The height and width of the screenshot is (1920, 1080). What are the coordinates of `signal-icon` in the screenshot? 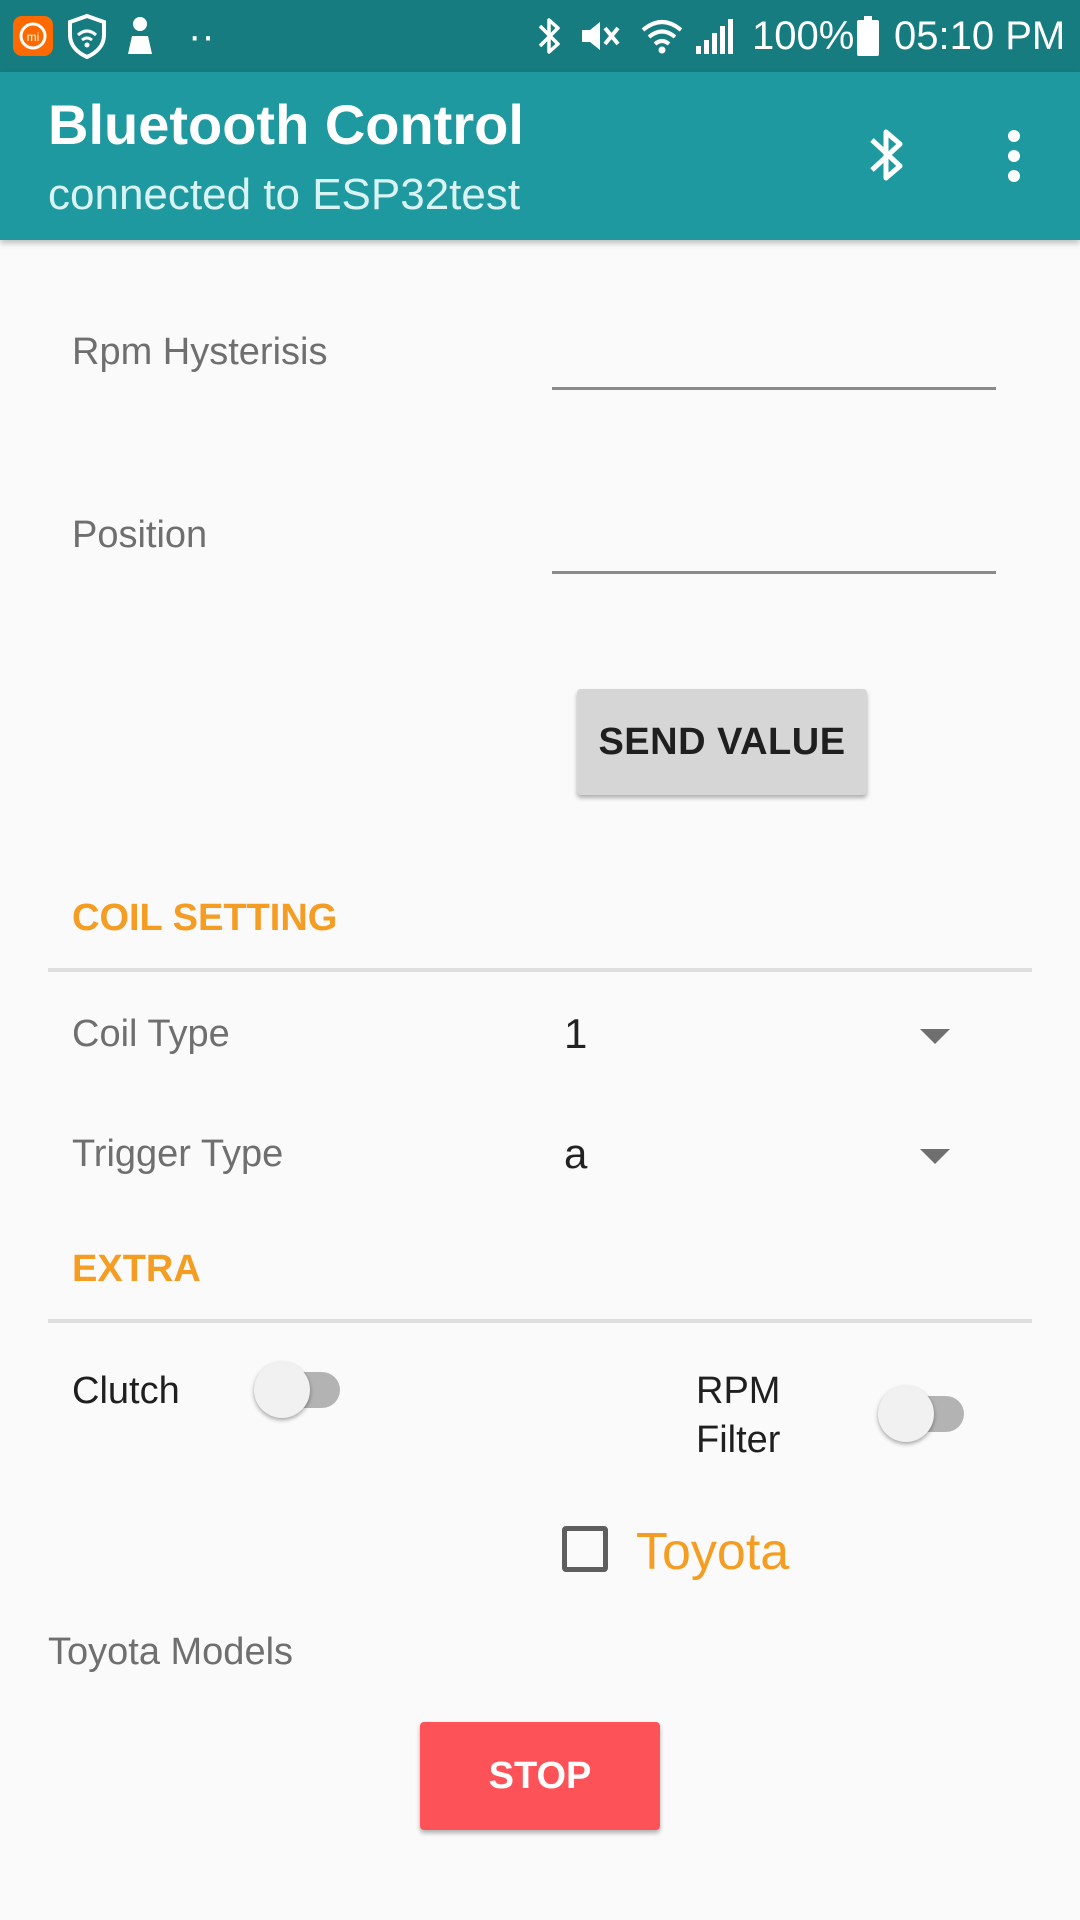 It's located at (714, 36).